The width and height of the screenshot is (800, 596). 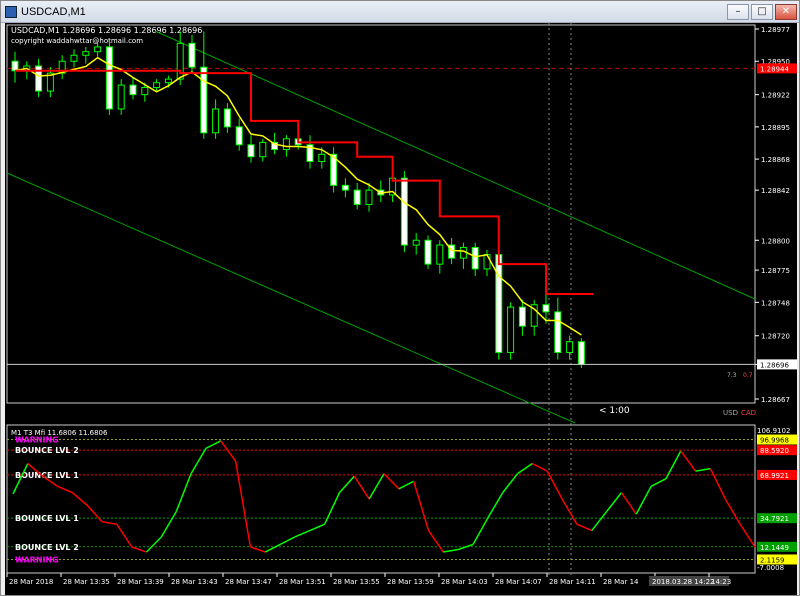 What do you see at coordinates (721, 582) in the screenshot?
I see `time-tick-label: 14:23` at bounding box center [721, 582].